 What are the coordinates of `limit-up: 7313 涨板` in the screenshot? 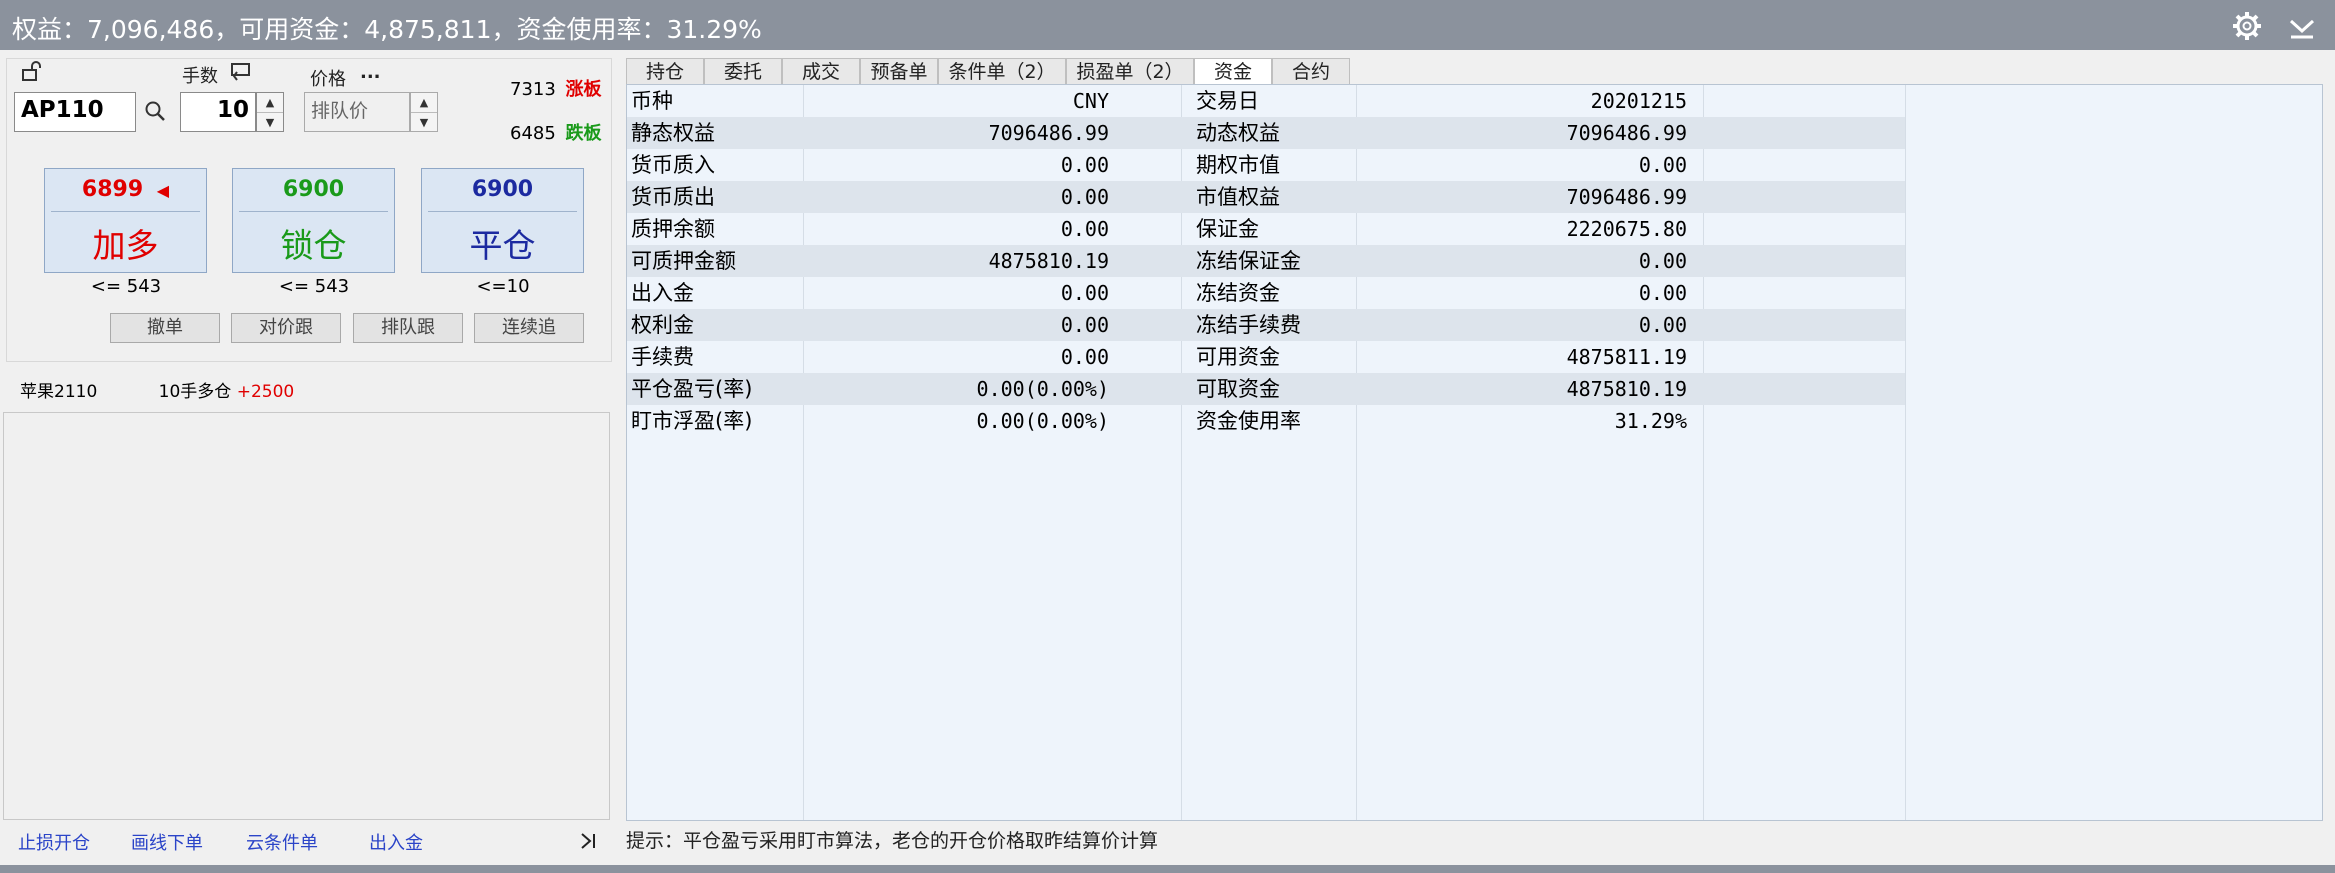 It's located at (556, 88).